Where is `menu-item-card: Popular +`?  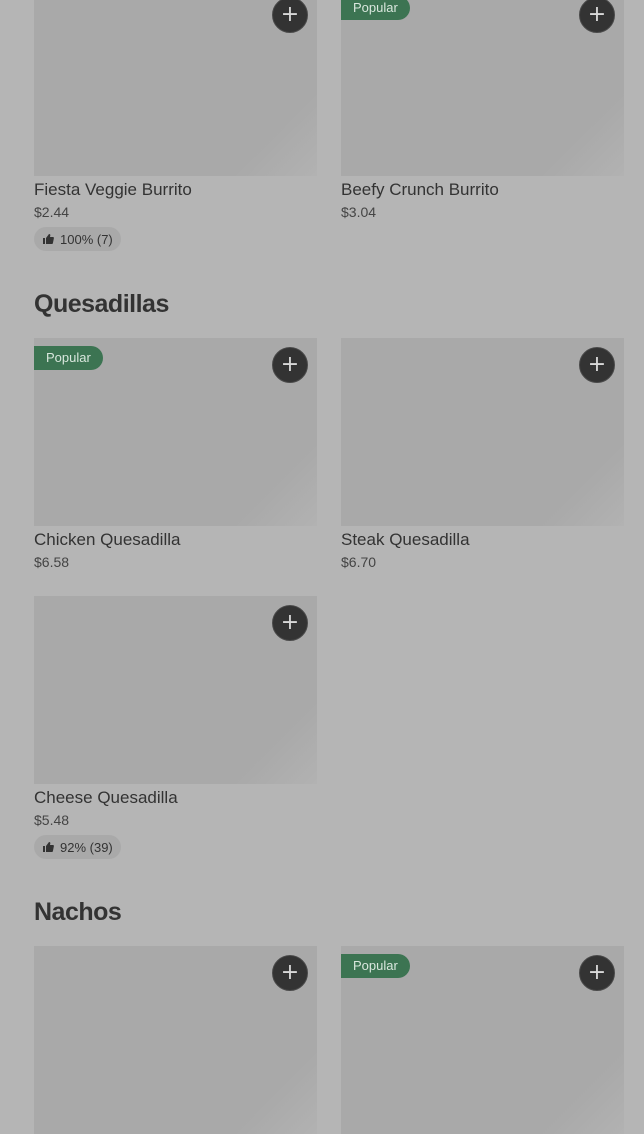
menu-item-card: Popular + is located at coordinates (482, 1040).